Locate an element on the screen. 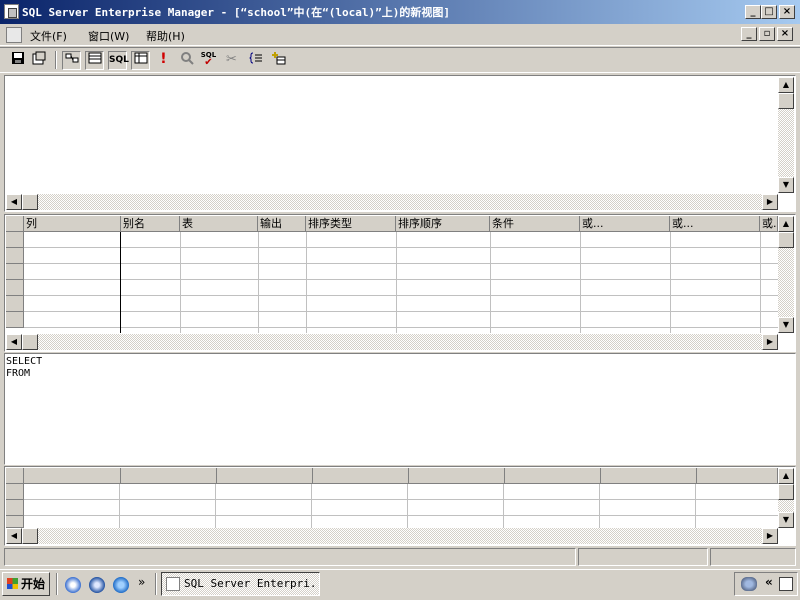 Image resolution: width=800 pixels, height=600 pixels. system-tray: « is located at coordinates (766, 584).